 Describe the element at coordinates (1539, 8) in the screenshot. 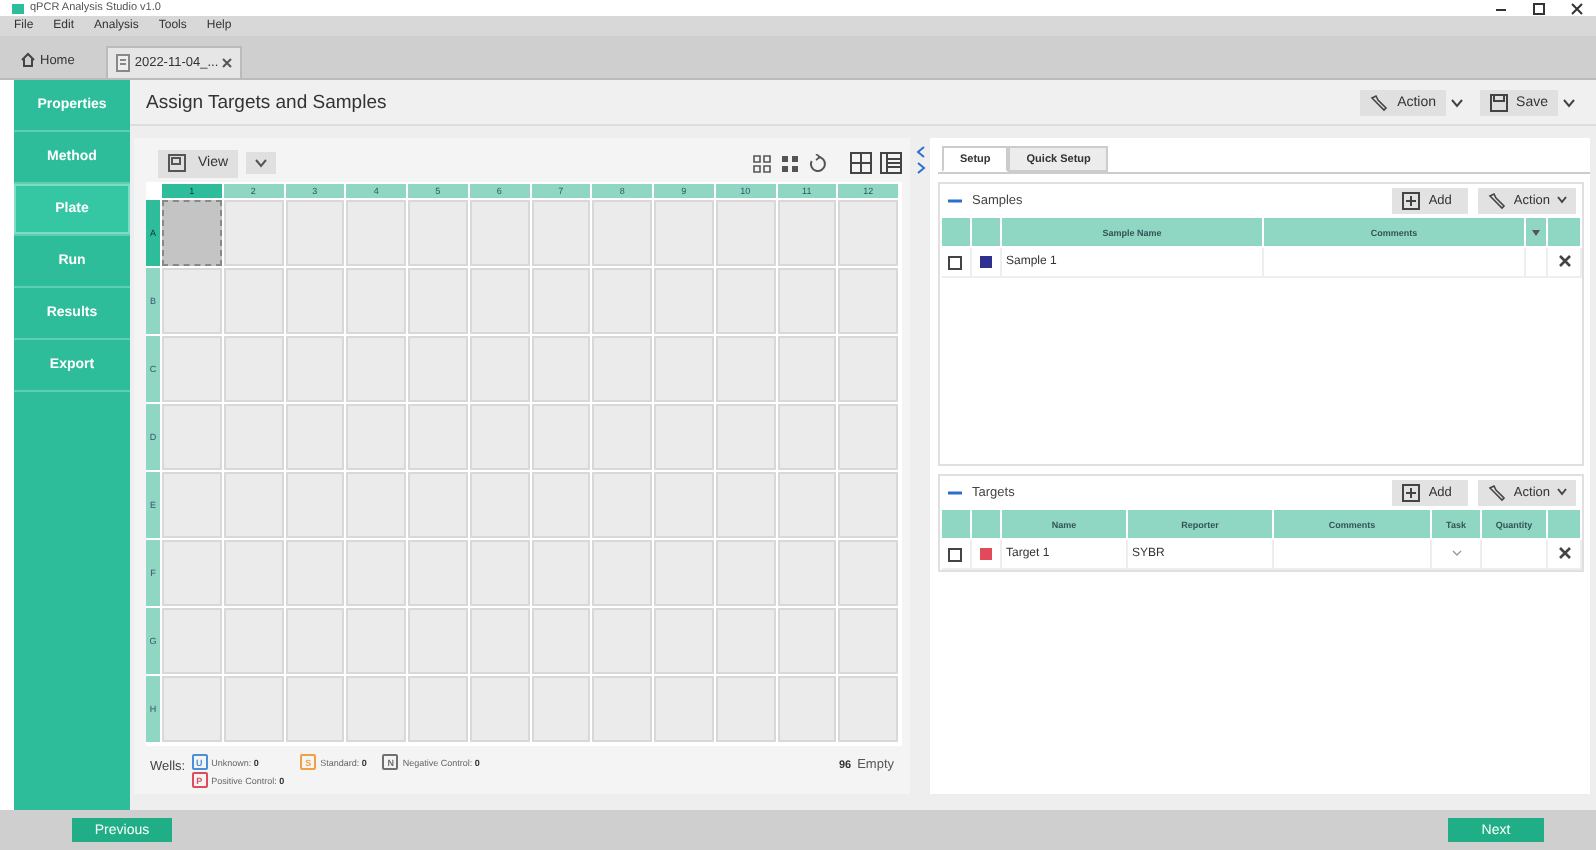

I see `maximize-icon` at that location.